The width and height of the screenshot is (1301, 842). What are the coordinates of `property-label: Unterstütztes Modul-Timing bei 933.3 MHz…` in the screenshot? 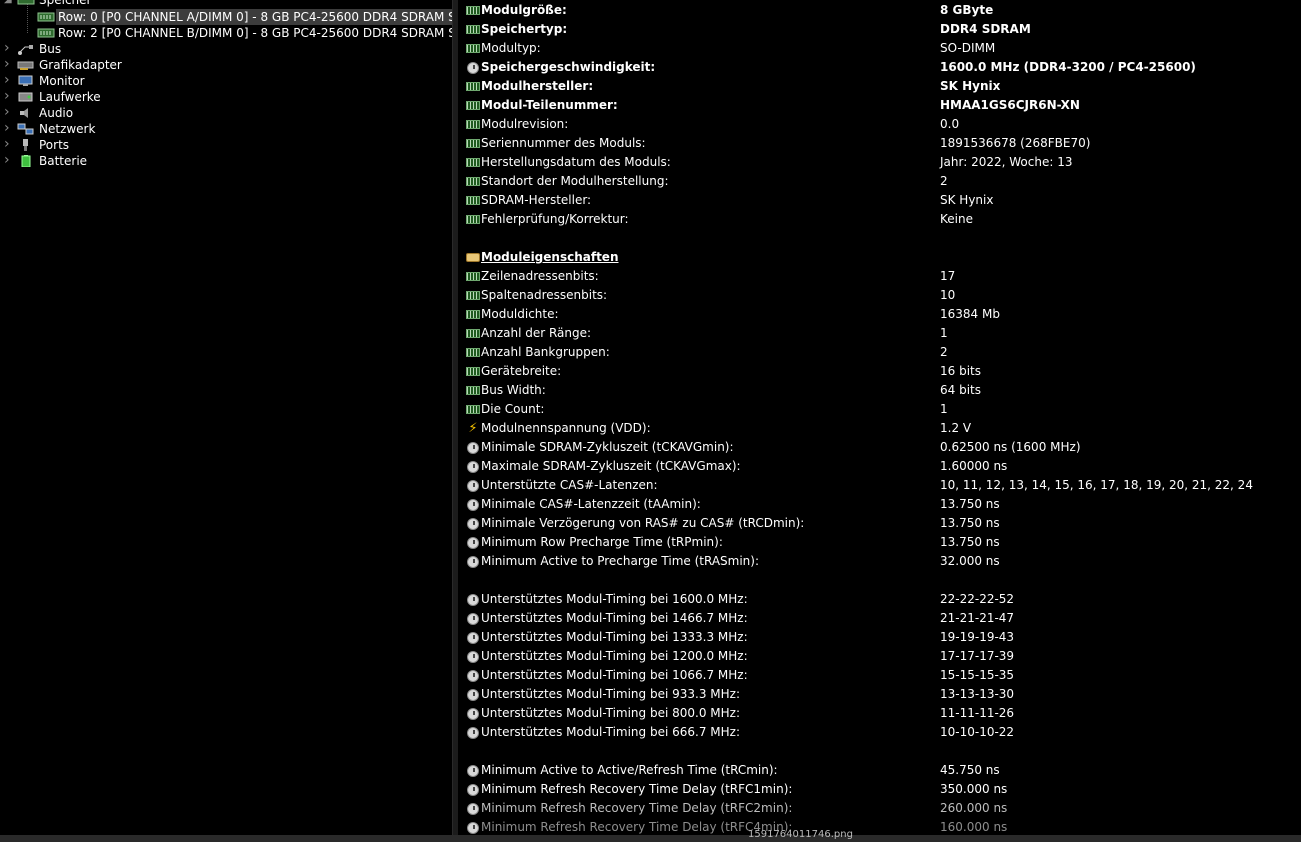 It's located at (611, 694).